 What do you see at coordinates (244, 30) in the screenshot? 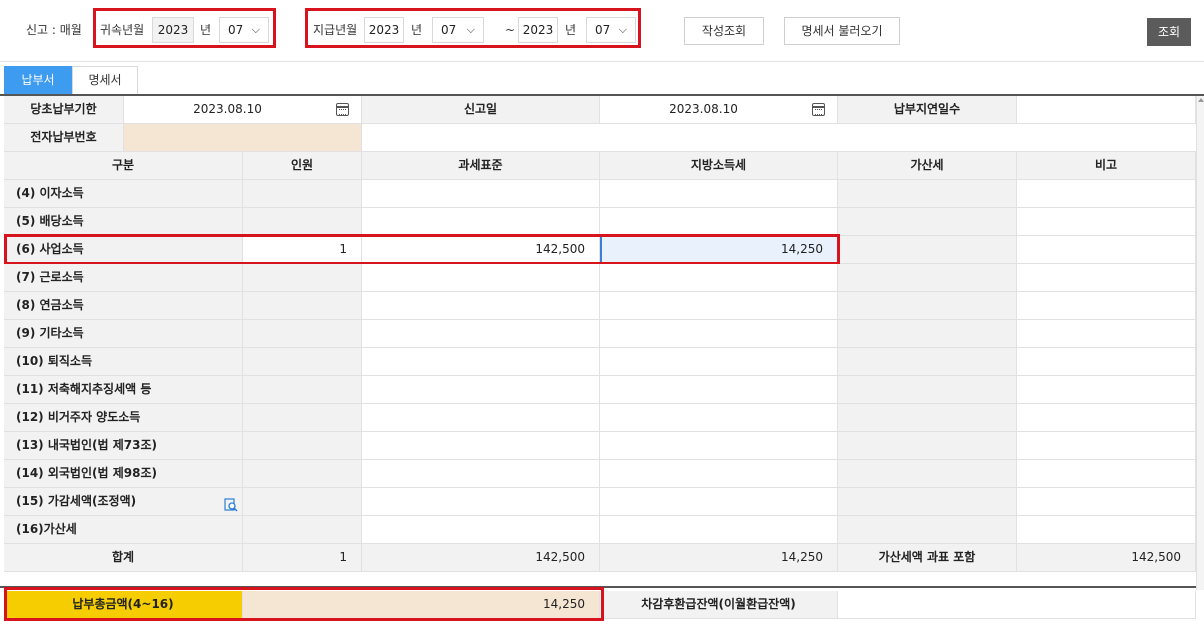
I see `attribution-month-select: 07 ⌵` at bounding box center [244, 30].